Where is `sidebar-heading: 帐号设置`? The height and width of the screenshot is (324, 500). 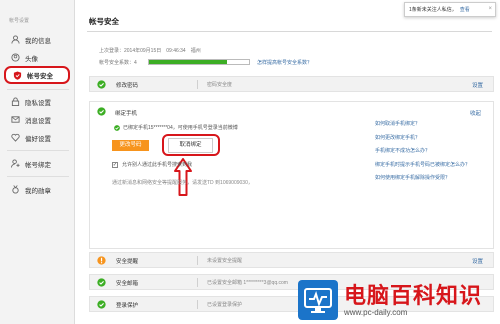
sidebar-heading: 帐号设置 is located at coordinates (19, 21).